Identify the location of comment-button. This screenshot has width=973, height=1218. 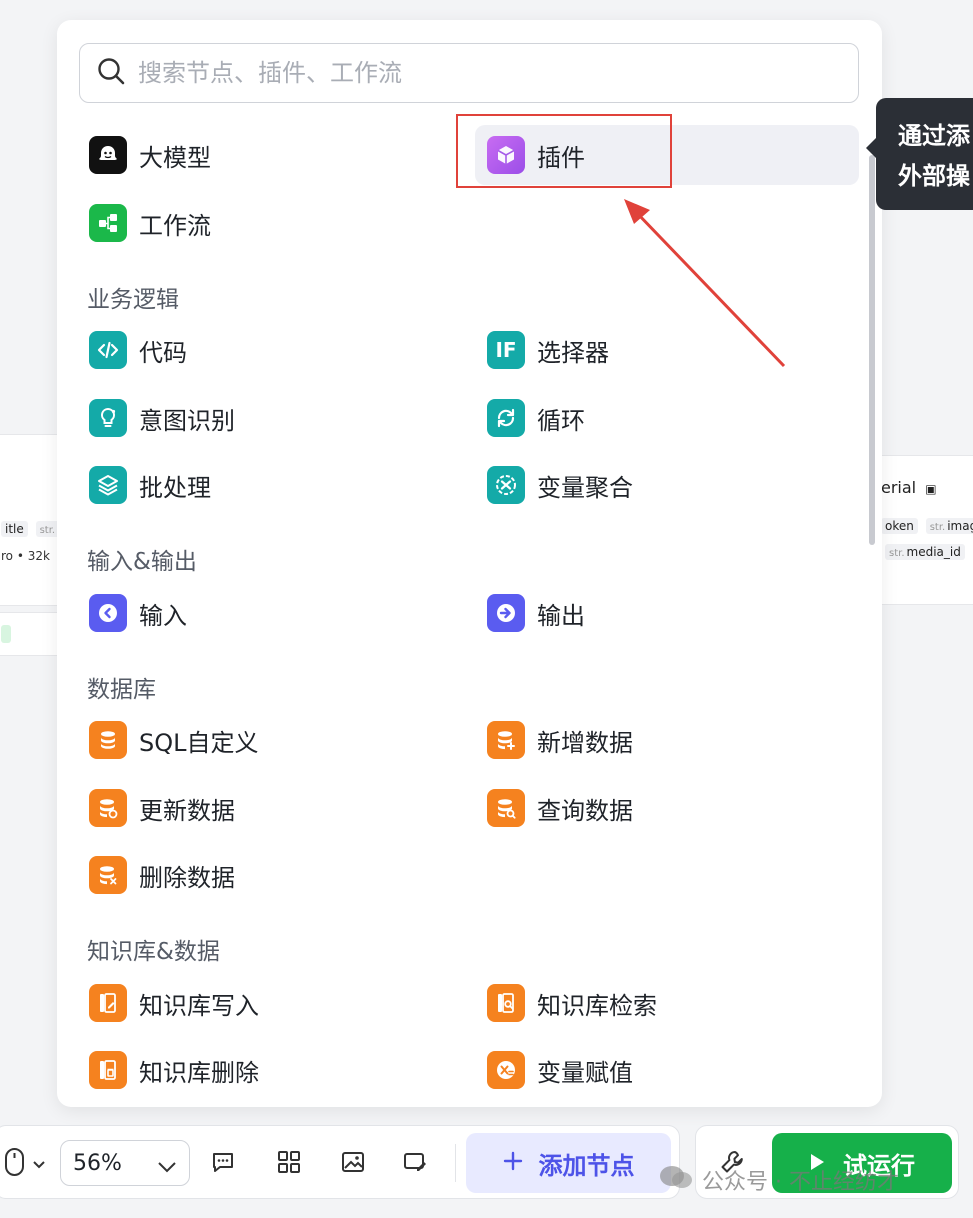
(223, 1164).